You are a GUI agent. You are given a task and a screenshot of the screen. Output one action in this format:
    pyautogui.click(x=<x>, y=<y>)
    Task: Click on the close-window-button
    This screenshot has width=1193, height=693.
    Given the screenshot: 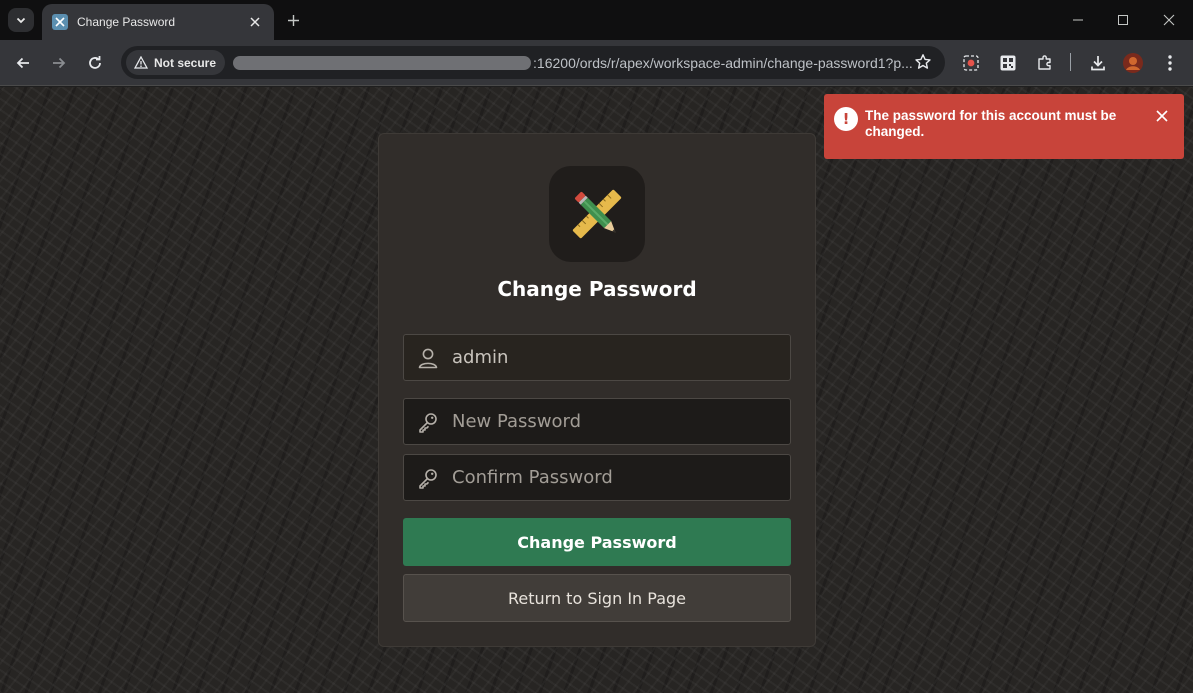 What is the action you would take?
    pyautogui.click(x=1169, y=20)
    